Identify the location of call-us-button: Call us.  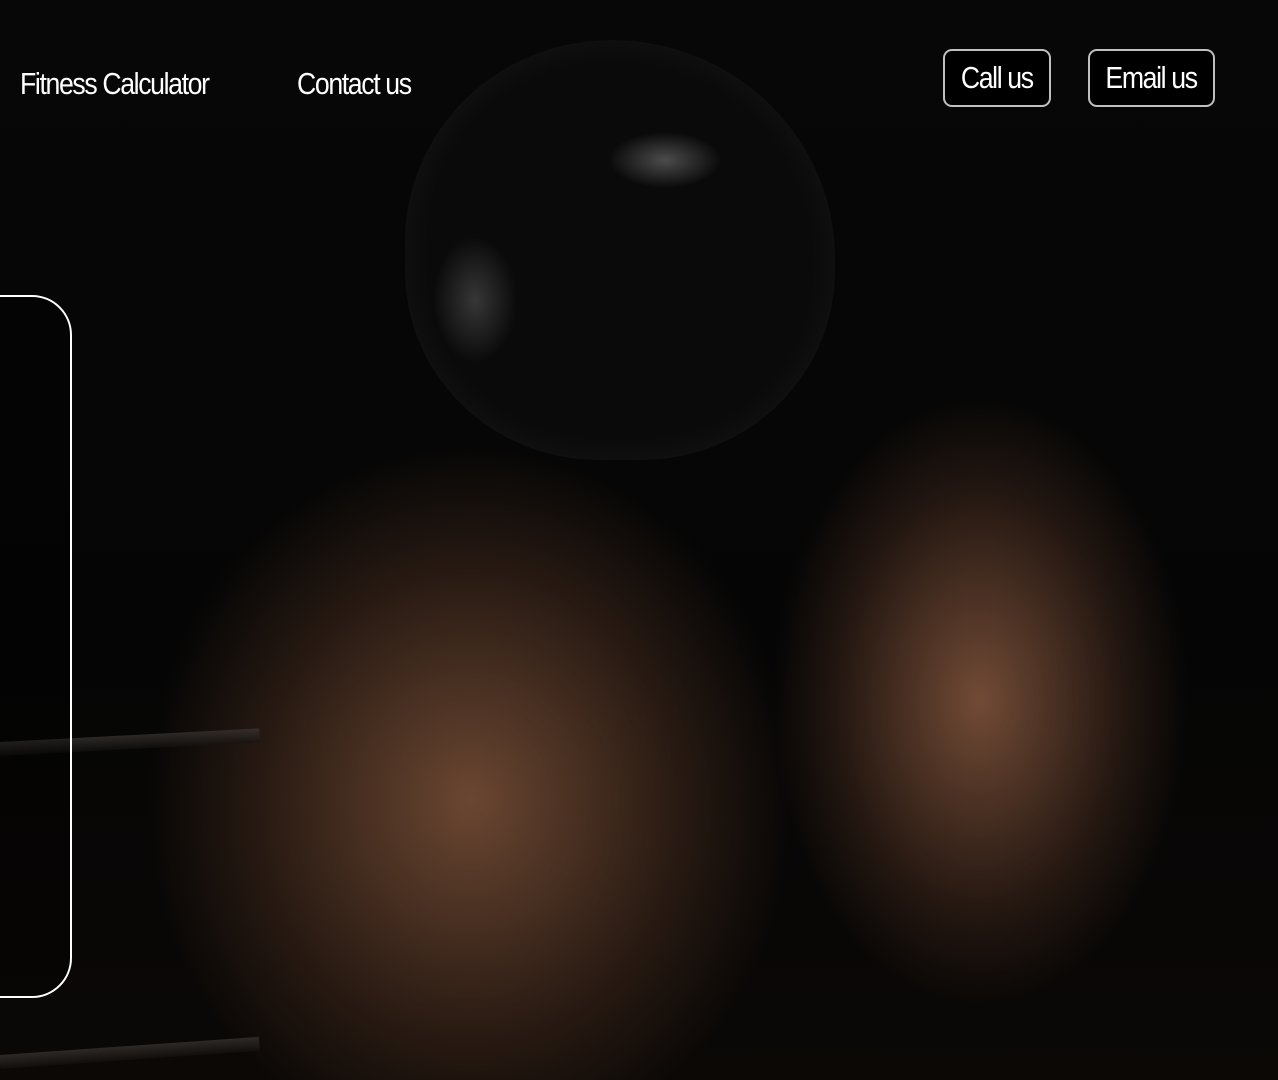
(997, 78).